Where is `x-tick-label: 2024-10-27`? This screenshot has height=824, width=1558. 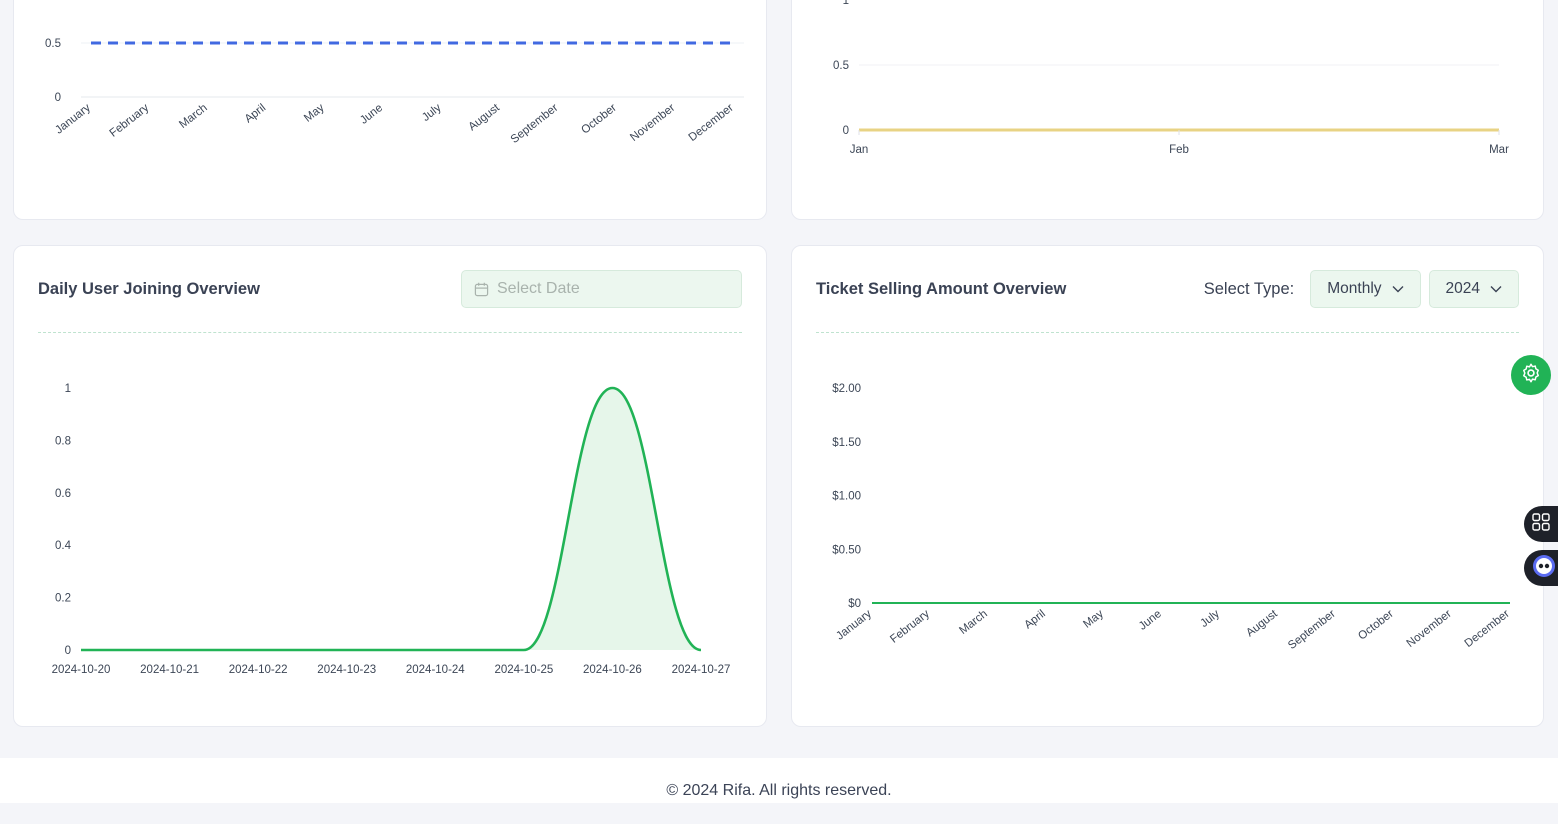 x-tick-label: 2024-10-27 is located at coordinates (701, 670).